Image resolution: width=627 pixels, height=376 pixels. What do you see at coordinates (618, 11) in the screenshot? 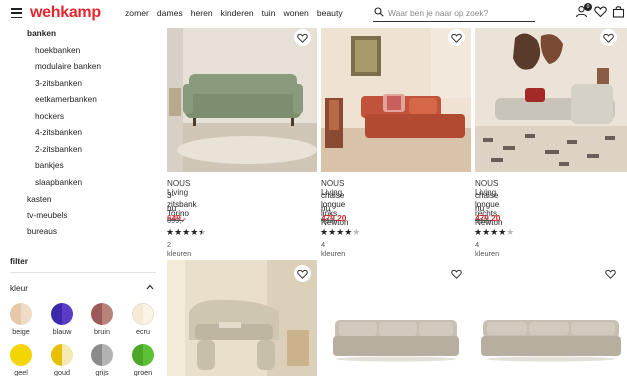
I see `shopping-bag-icon` at bounding box center [618, 11].